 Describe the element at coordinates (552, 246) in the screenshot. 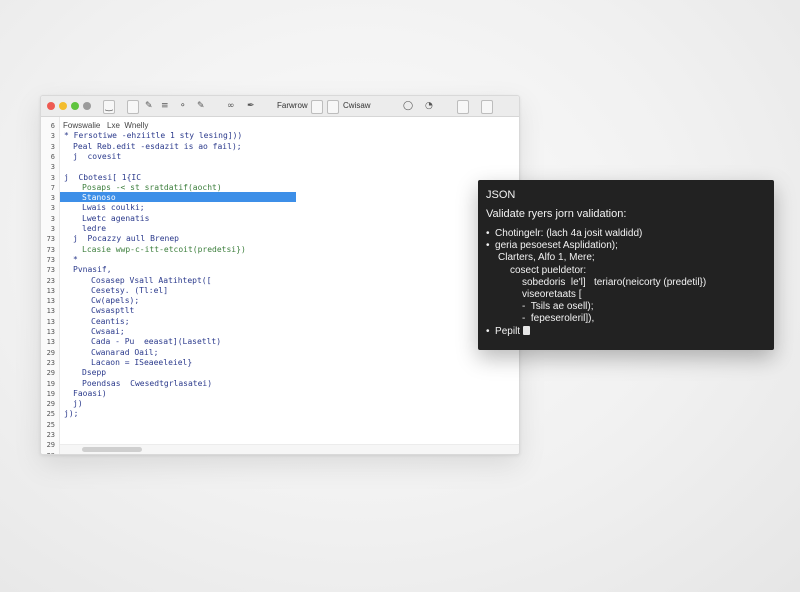

I see `panel-line: • geria pesoeset Asplidation);` at that location.